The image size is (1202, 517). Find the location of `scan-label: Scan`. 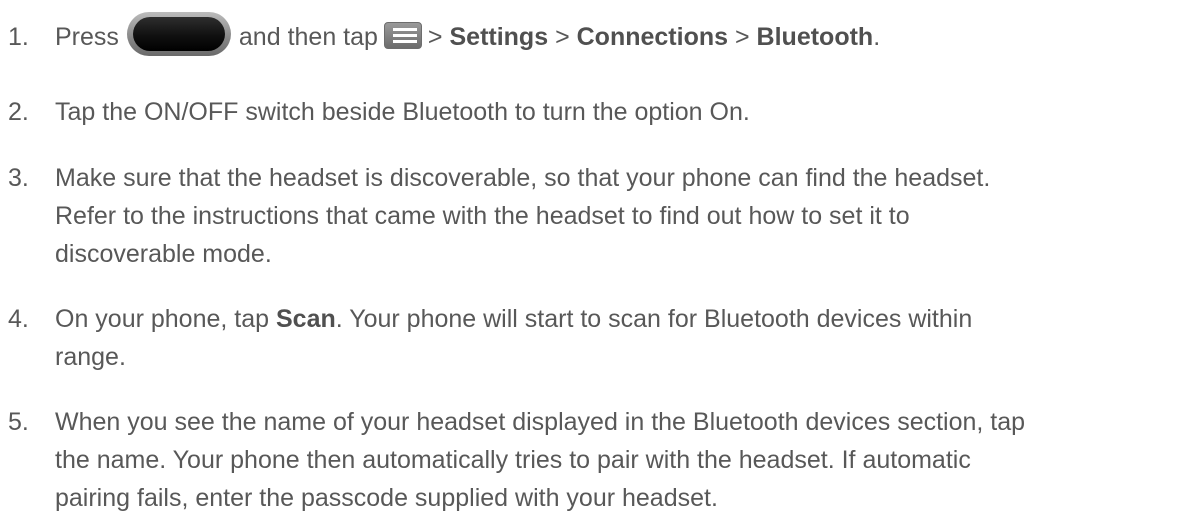

scan-label: Scan is located at coordinates (306, 319).